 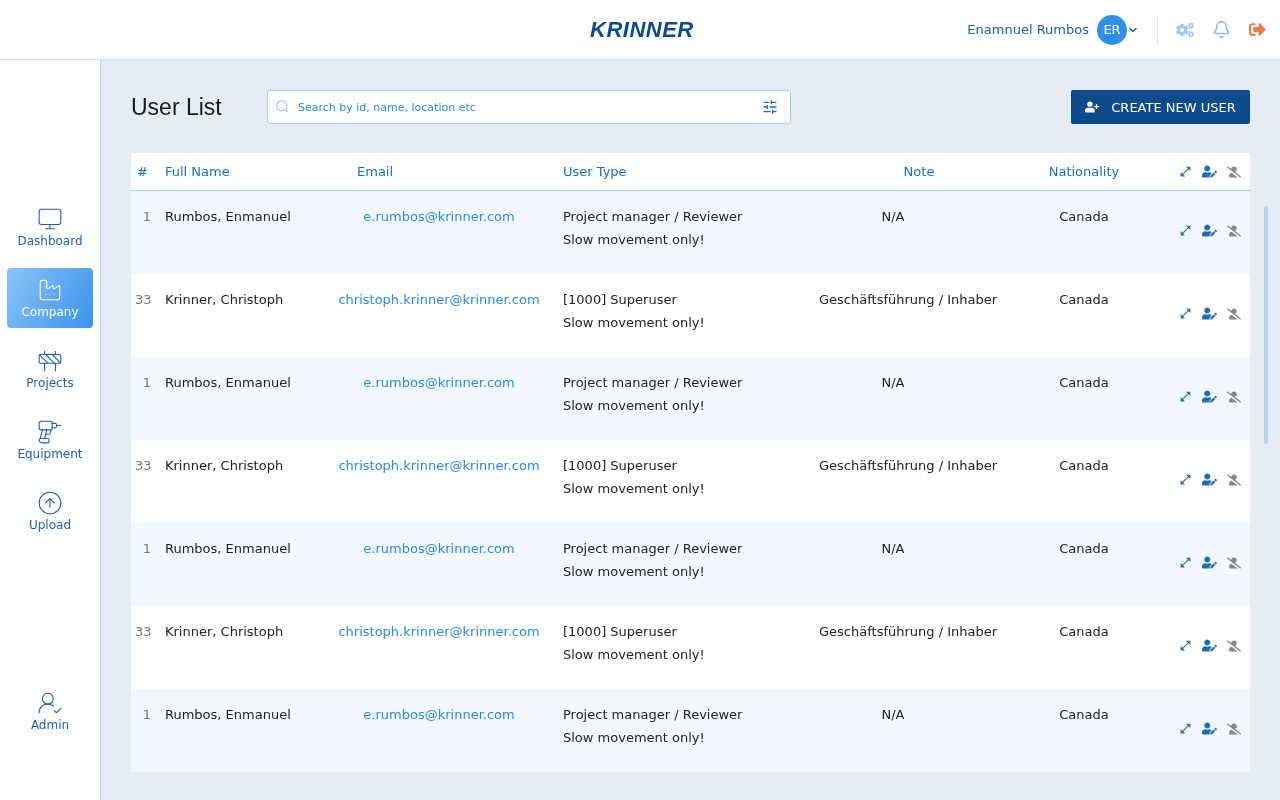 I want to click on logo: KRINNER, so click(x=642, y=30).